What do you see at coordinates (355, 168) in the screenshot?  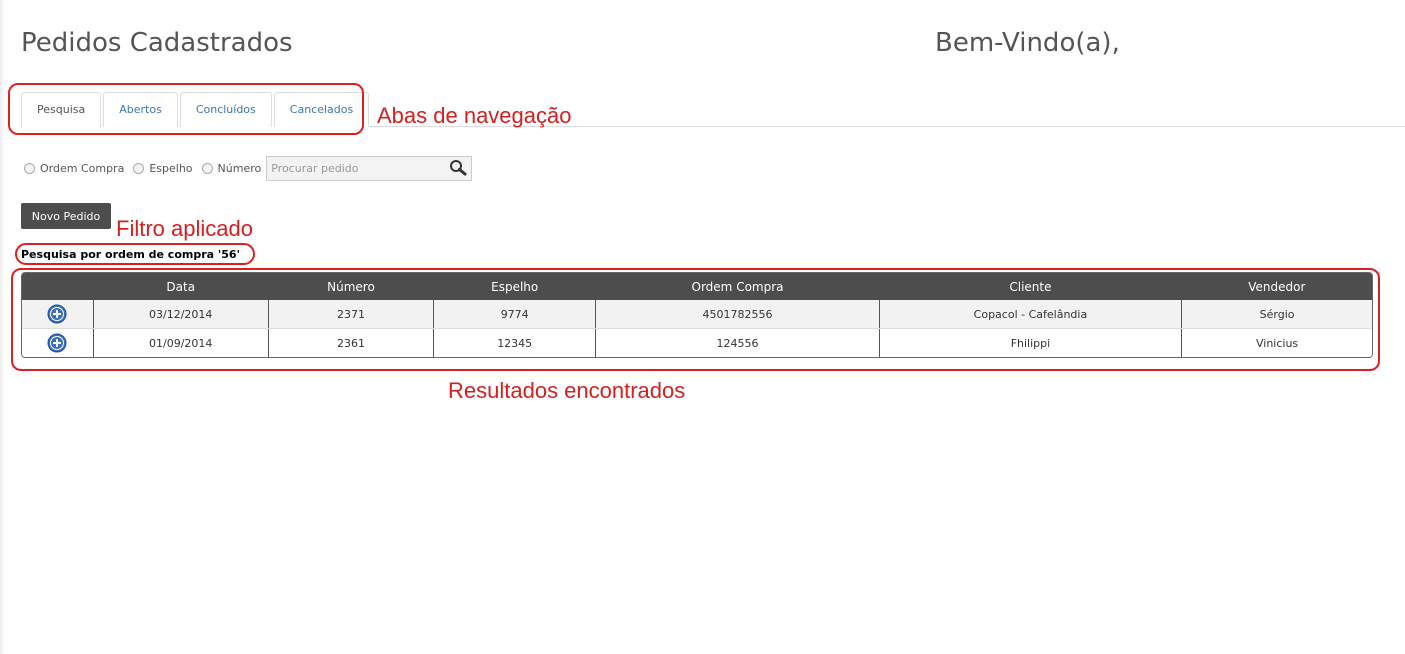 I see `search-input` at bounding box center [355, 168].